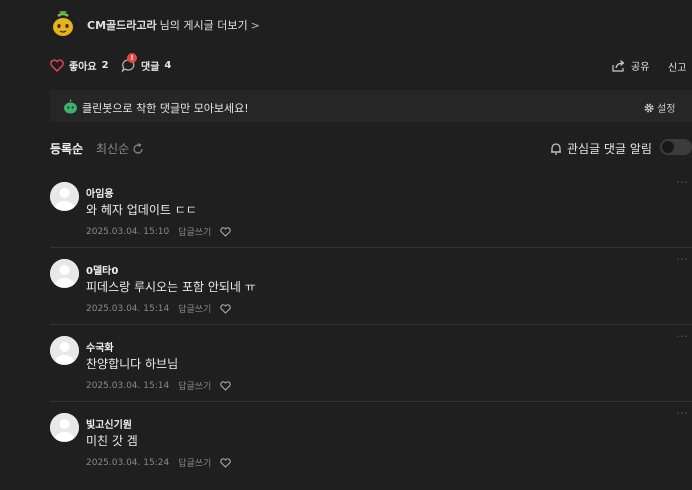 Image resolution: width=692 pixels, height=490 pixels. Describe the element at coordinates (168, 65) in the screenshot. I see `comment-count: 4` at that location.